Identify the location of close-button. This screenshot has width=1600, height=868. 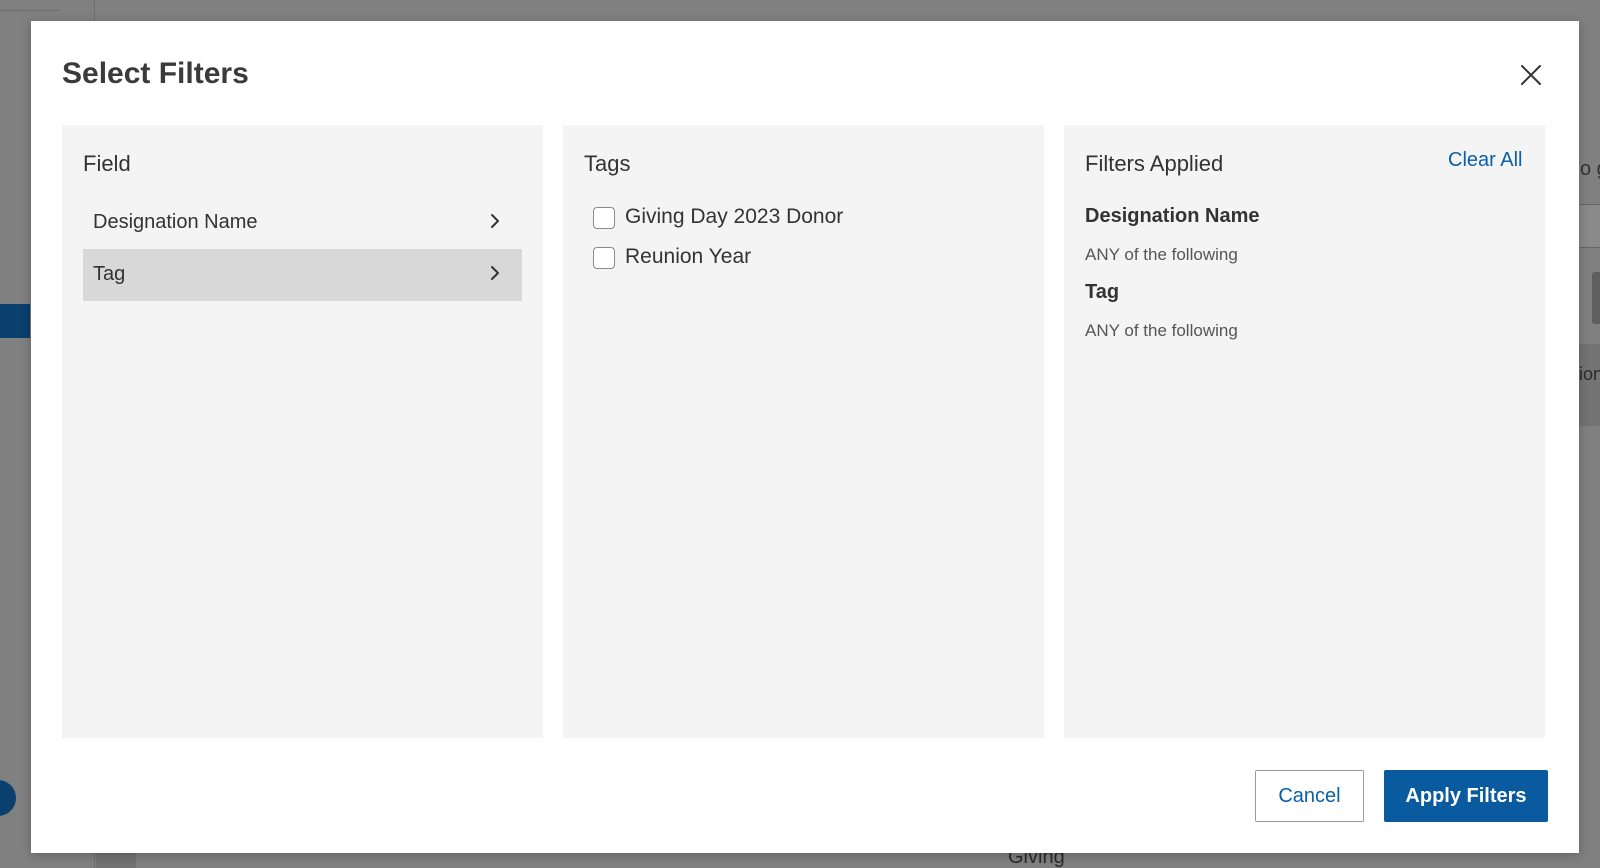
(1531, 75).